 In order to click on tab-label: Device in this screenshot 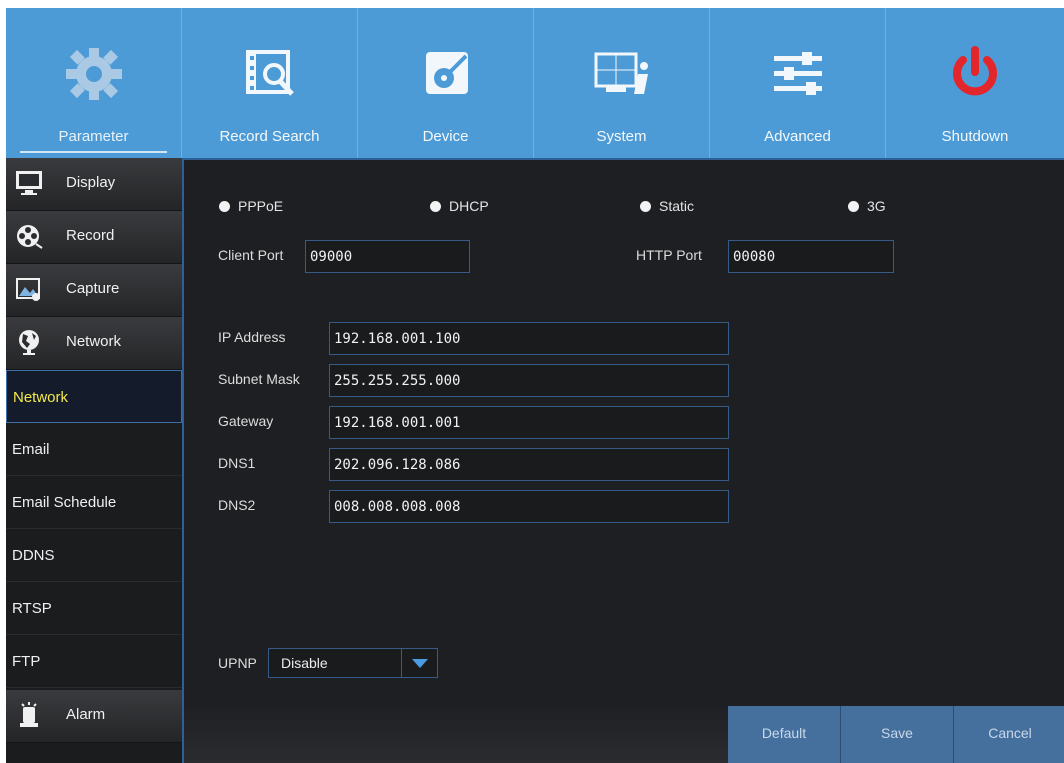, I will do `click(445, 136)`.